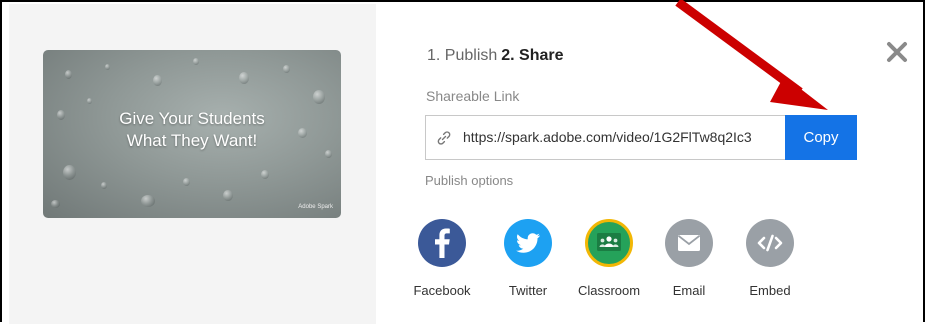  Describe the element at coordinates (532, 55) in the screenshot. I see `step-share: 2. Share` at that location.